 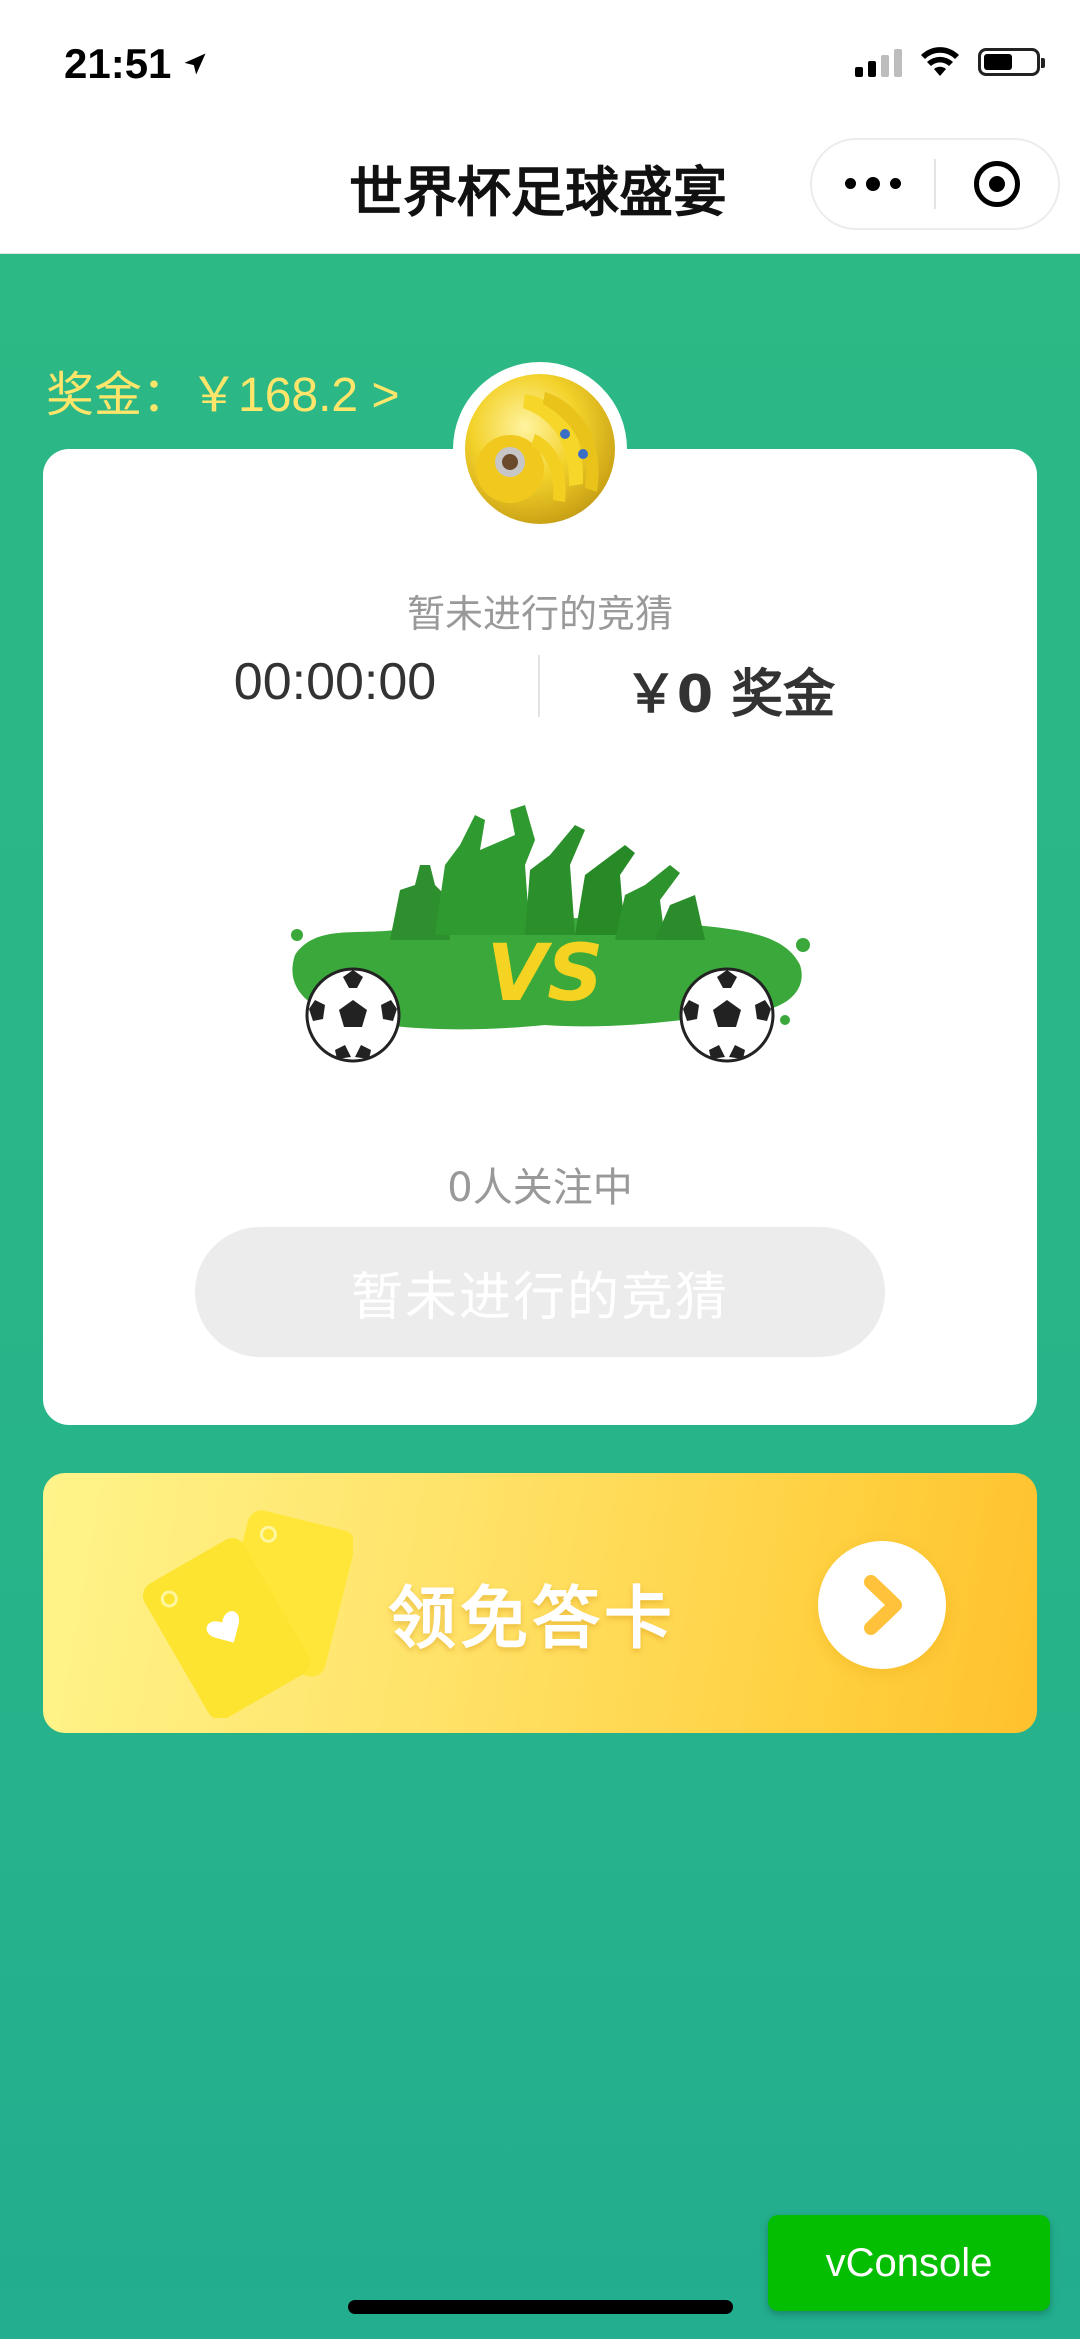 What do you see at coordinates (335, 682) in the screenshot?
I see `countdown-timer: 00:00:00` at bounding box center [335, 682].